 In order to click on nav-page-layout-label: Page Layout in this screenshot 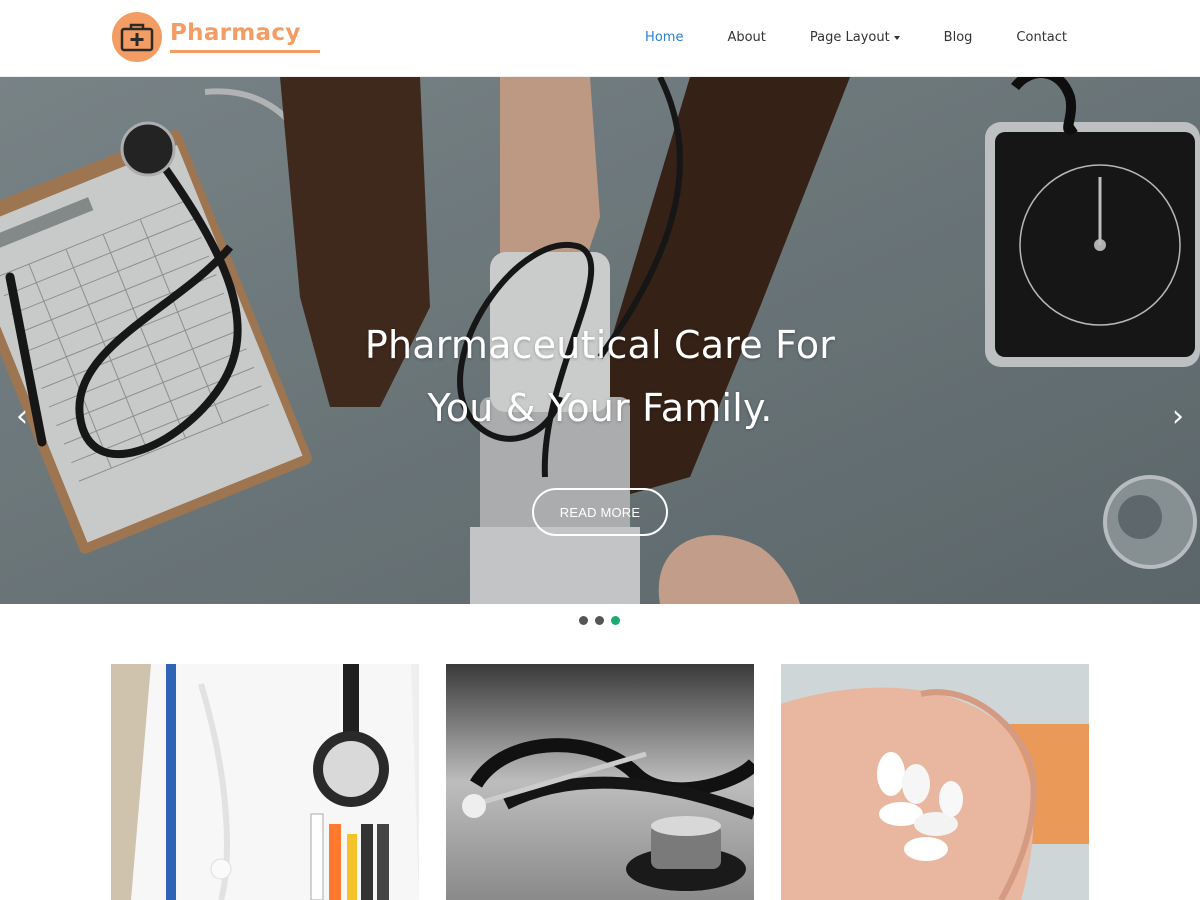, I will do `click(849, 37)`.